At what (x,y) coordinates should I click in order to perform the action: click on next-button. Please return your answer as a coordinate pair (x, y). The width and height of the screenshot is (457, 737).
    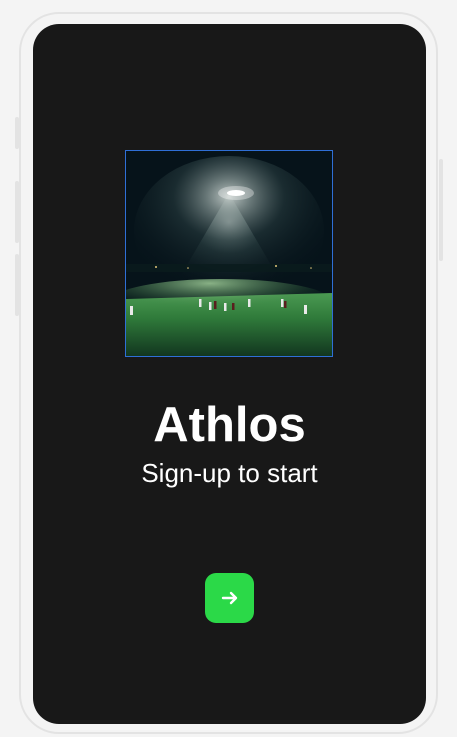
    Looking at the image, I should click on (229, 598).